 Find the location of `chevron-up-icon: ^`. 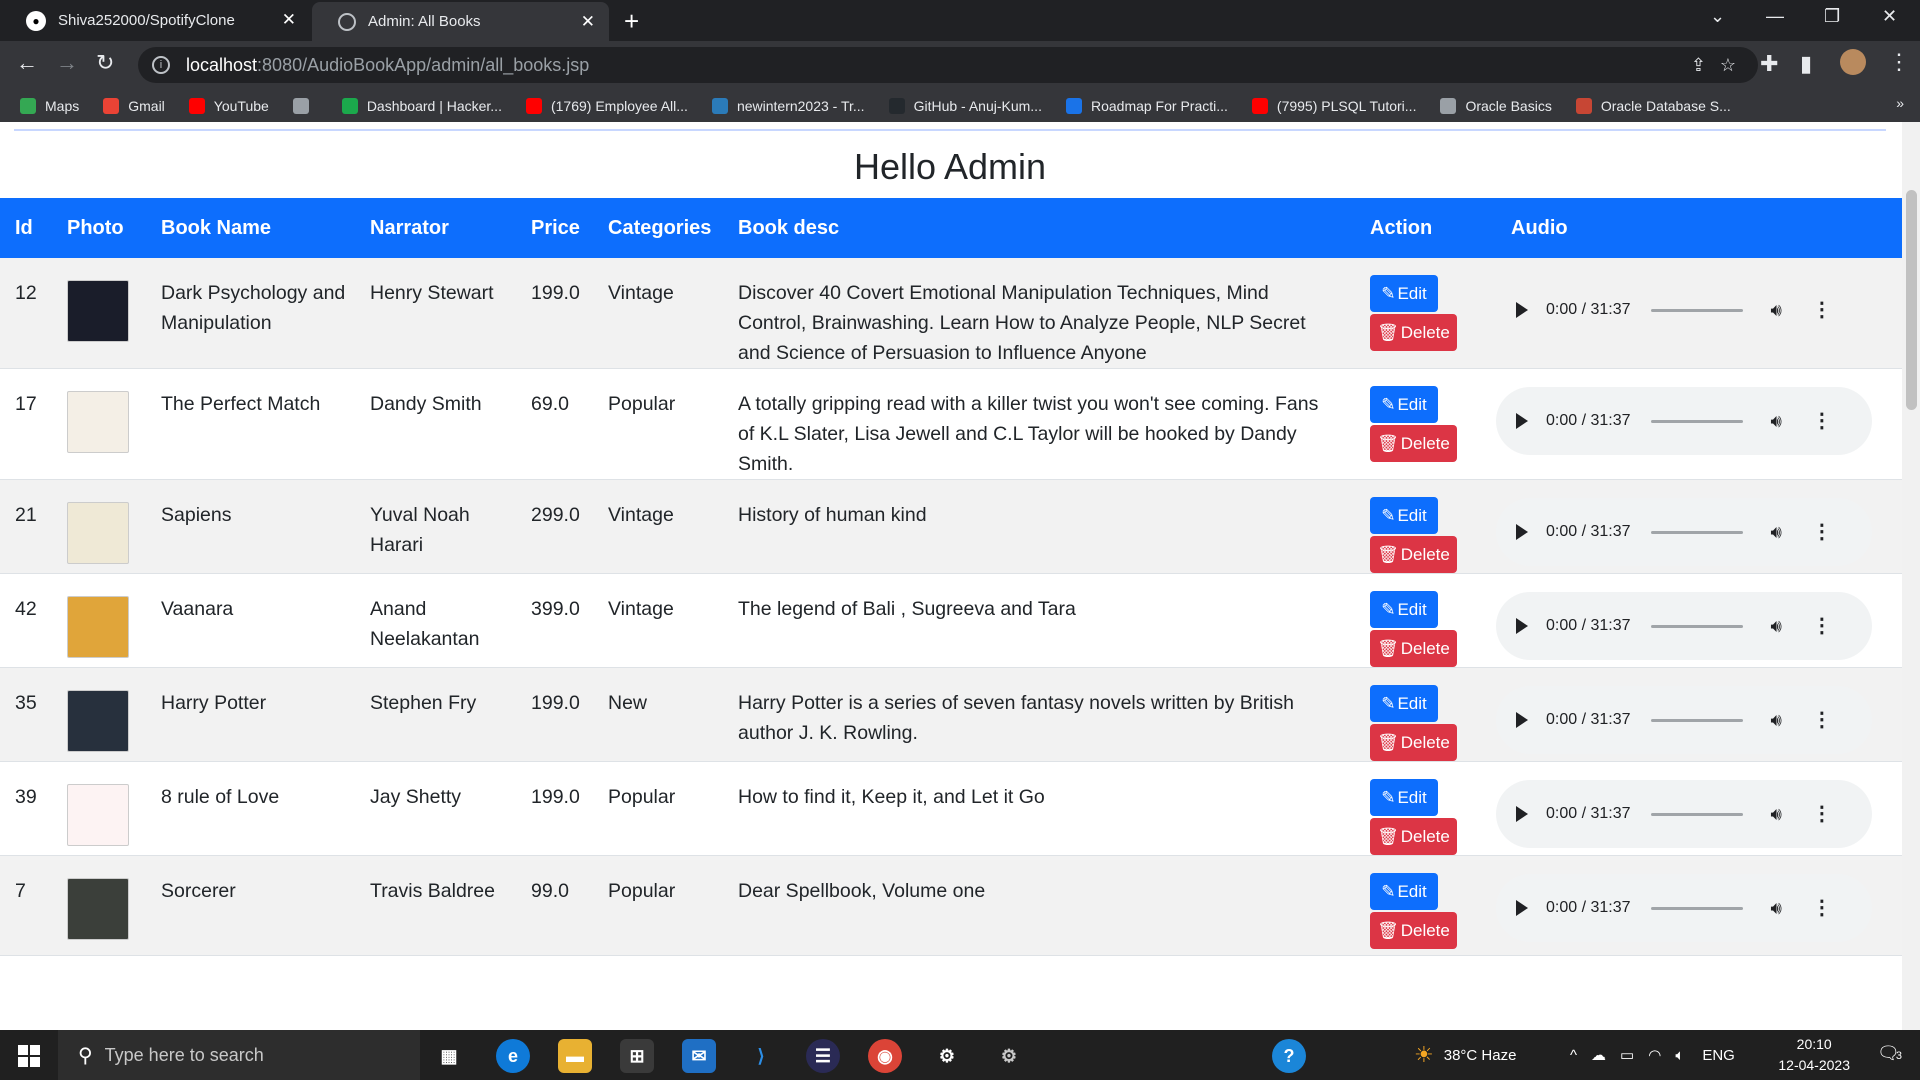

chevron-up-icon: ^ is located at coordinates (1573, 1055).